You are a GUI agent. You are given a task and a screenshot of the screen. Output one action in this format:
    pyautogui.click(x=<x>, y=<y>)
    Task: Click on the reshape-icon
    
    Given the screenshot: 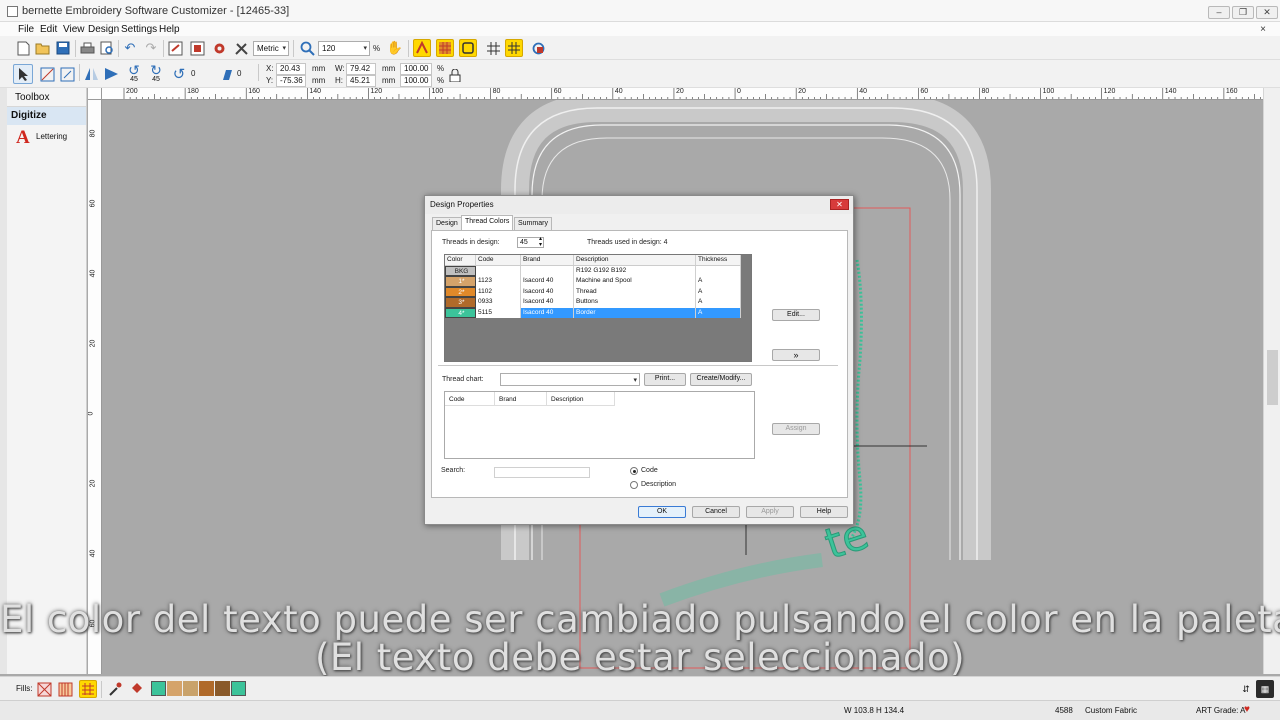 What is the action you would take?
    pyautogui.click(x=47, y=74)
    